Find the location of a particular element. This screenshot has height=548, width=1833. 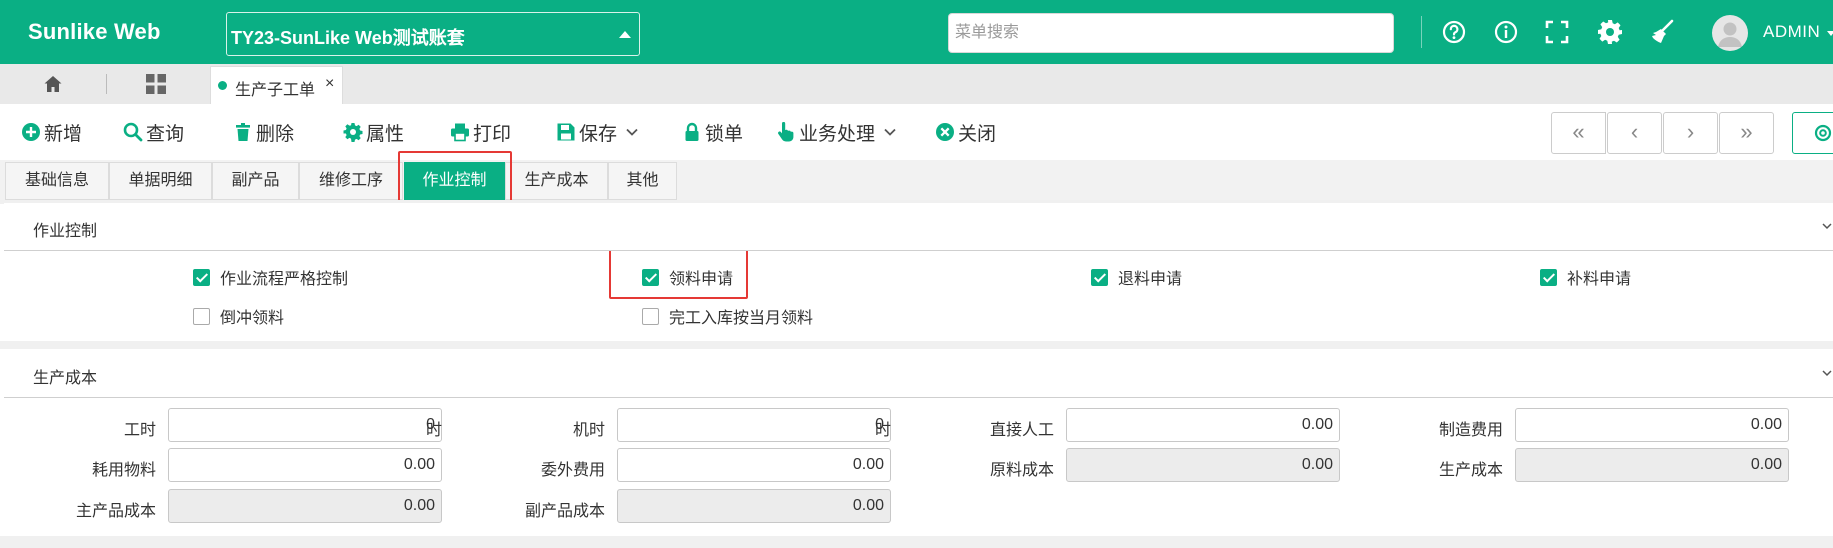

user-name: ADMIN is located at coordinates (1791, 32).